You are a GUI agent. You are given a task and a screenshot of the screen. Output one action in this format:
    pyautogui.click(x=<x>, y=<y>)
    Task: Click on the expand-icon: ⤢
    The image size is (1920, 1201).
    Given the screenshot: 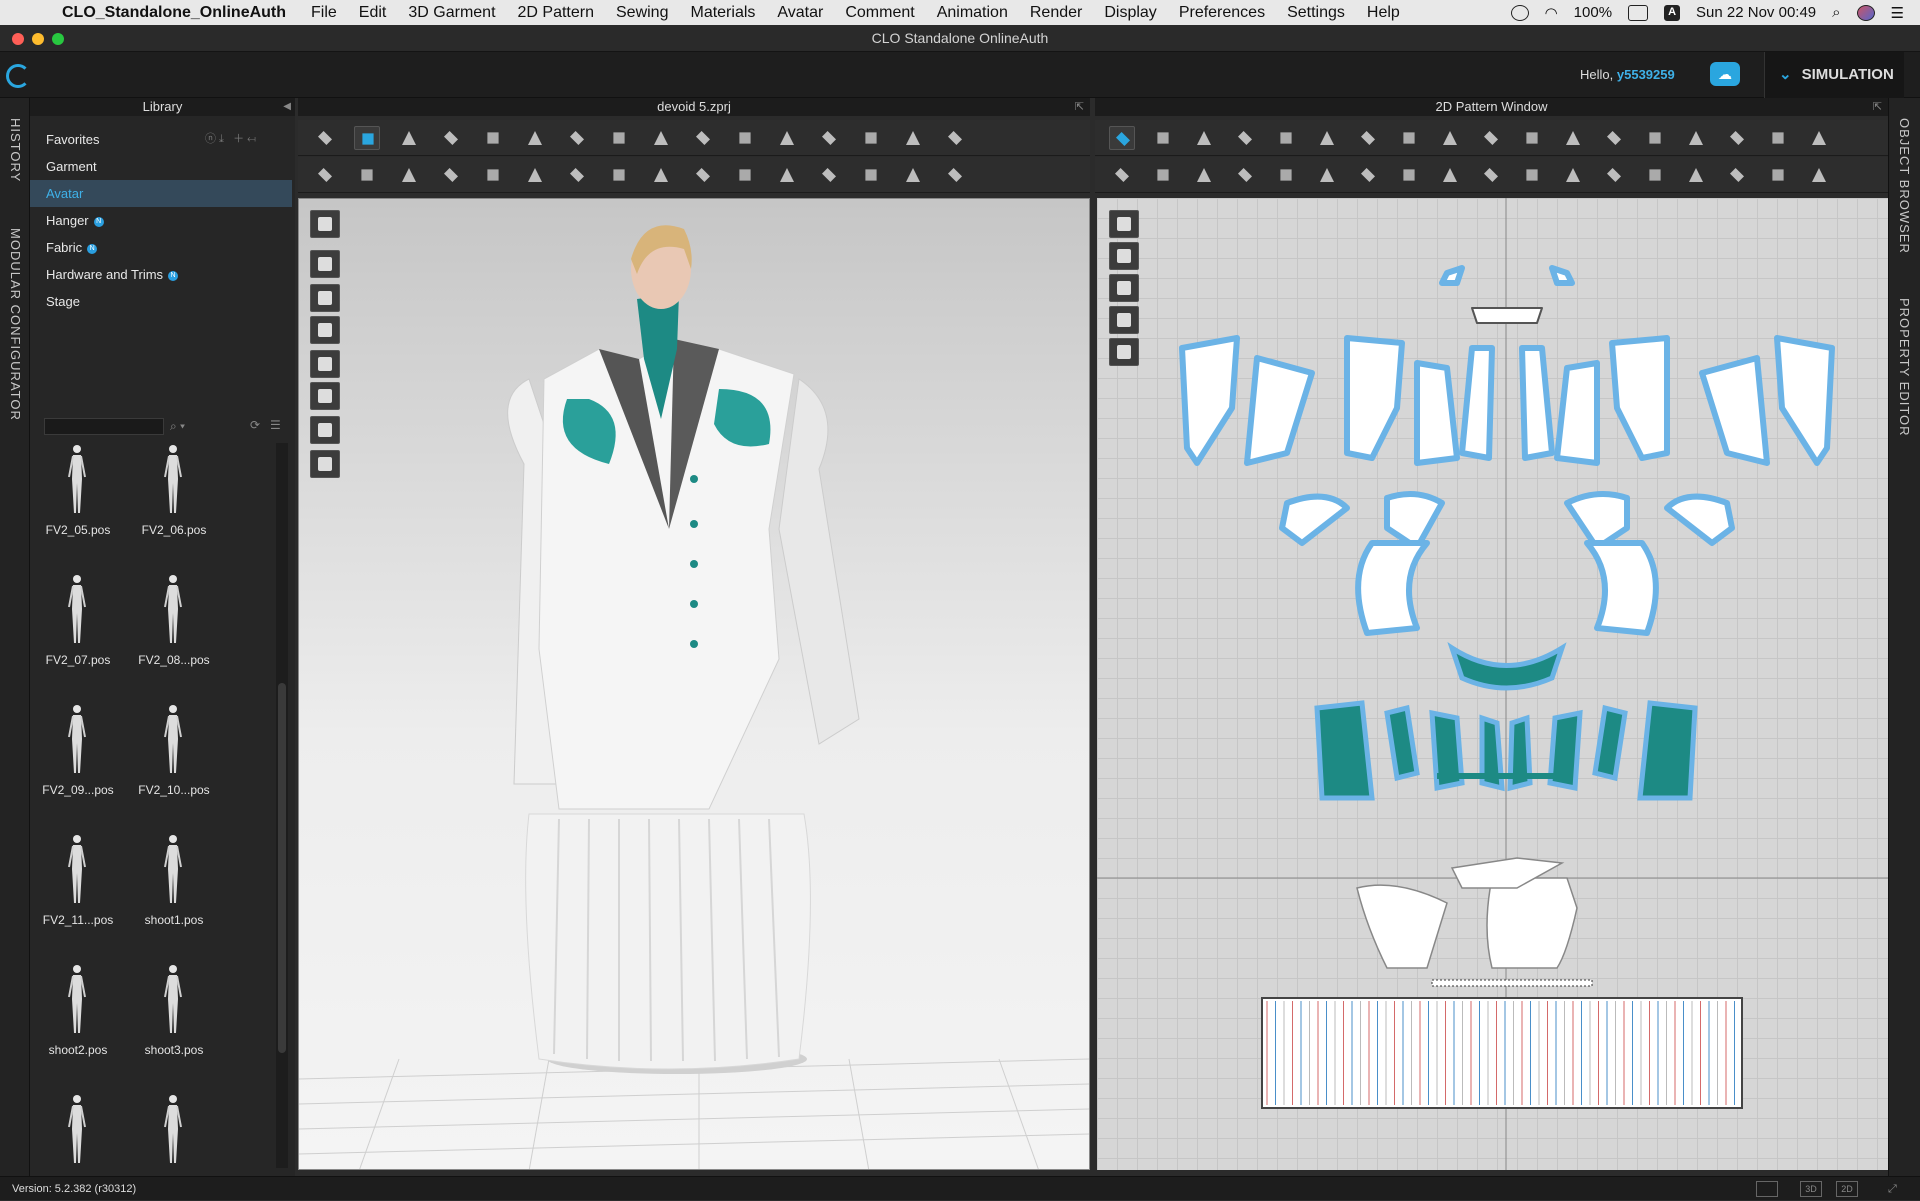 What is the action you would take?
    pyautogui.click(x=1892, y=1189)
    